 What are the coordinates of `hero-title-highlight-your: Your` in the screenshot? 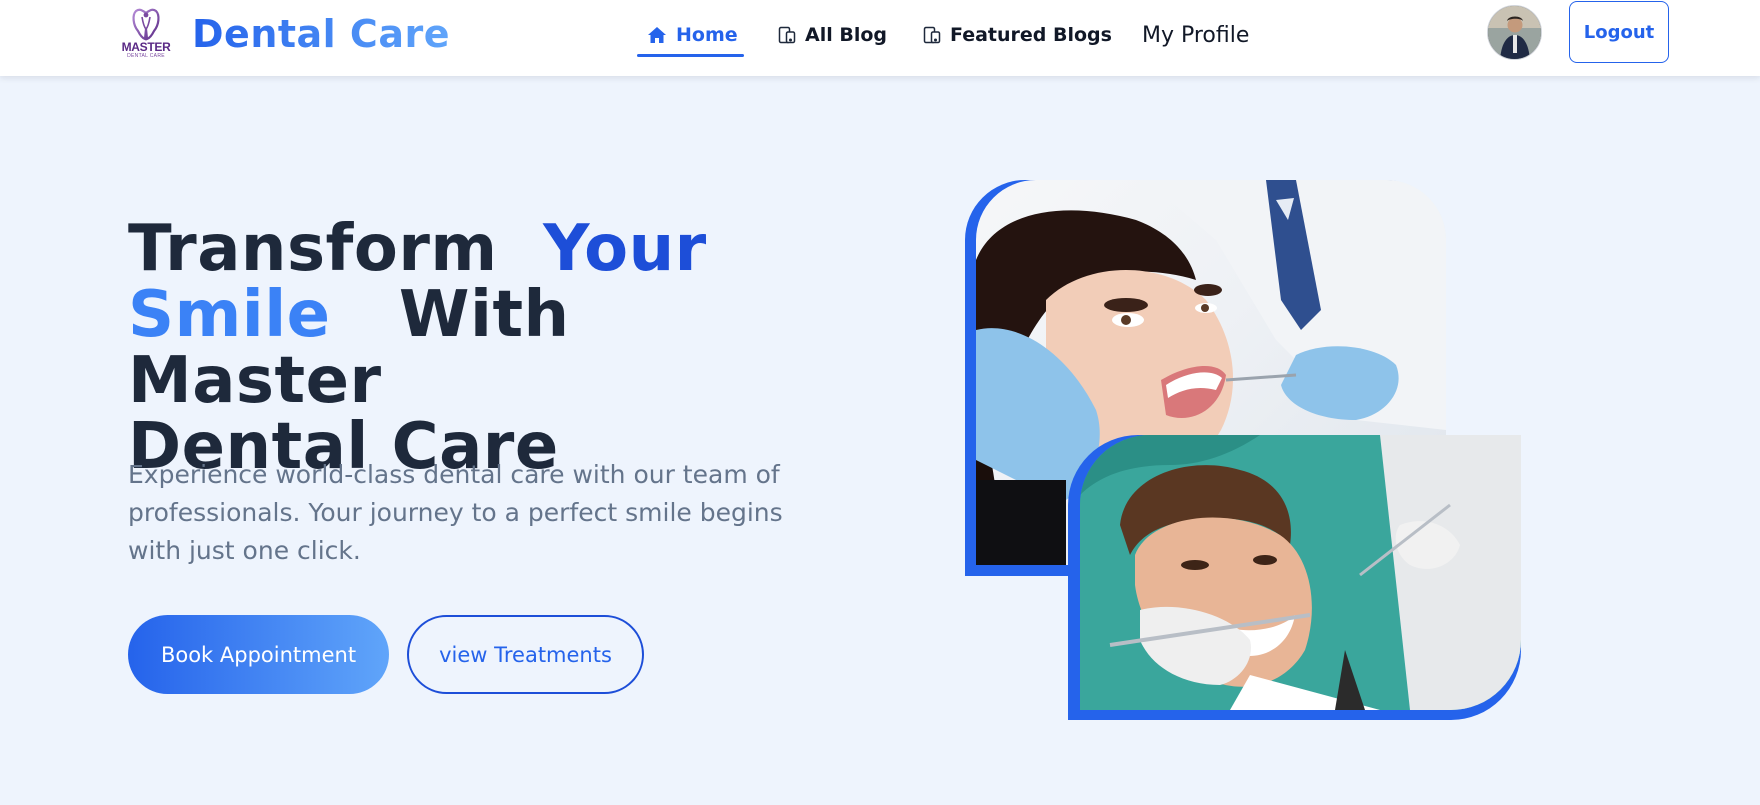 It's located at (625, 249).